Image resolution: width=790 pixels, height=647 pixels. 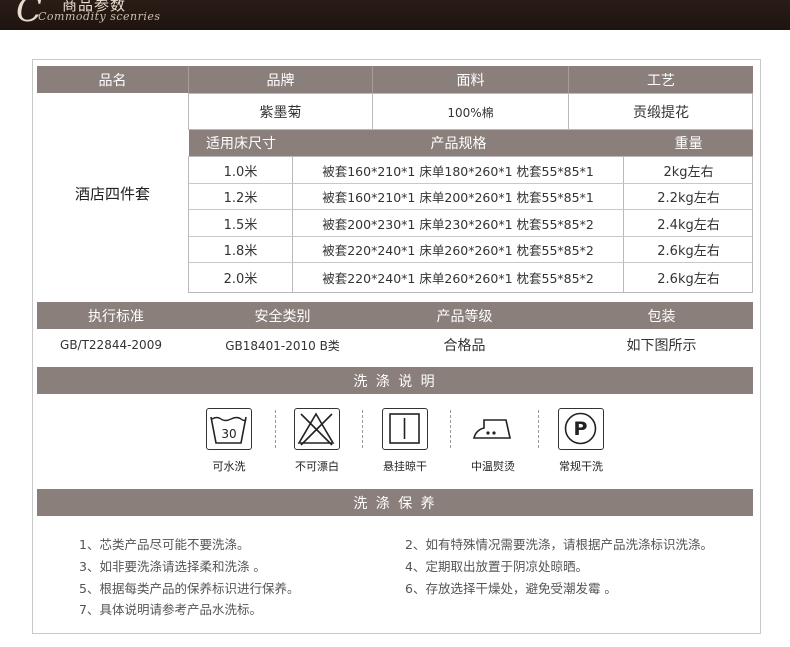 What do you see at coordinates (189, 588) in the screenshot?
I see `care-note: 5、根据每类产品的保养标识进行保养。` at bounding box center [189, 588].